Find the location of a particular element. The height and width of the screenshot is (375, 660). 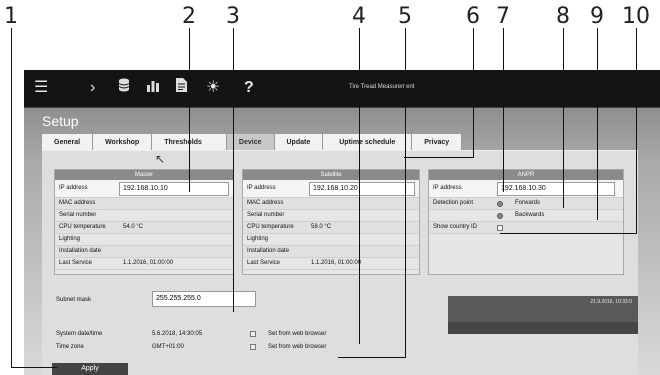

callout-2: 2 is located at coordinates (189, 16).